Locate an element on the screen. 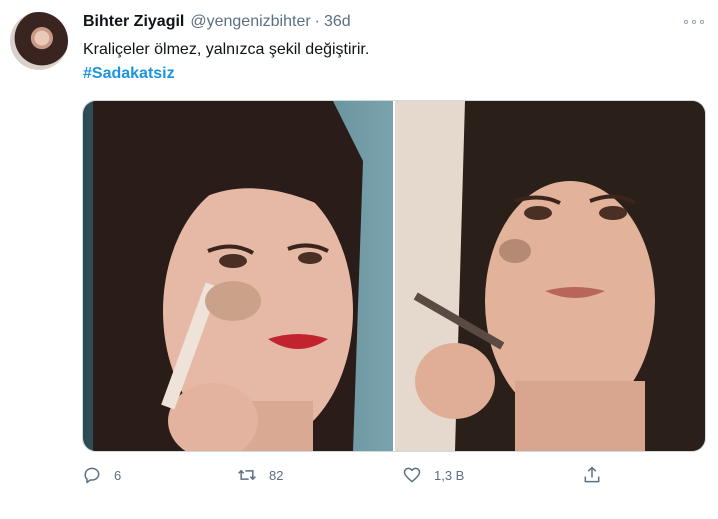  timestamp: 36d is located at coordinates (337, 22).